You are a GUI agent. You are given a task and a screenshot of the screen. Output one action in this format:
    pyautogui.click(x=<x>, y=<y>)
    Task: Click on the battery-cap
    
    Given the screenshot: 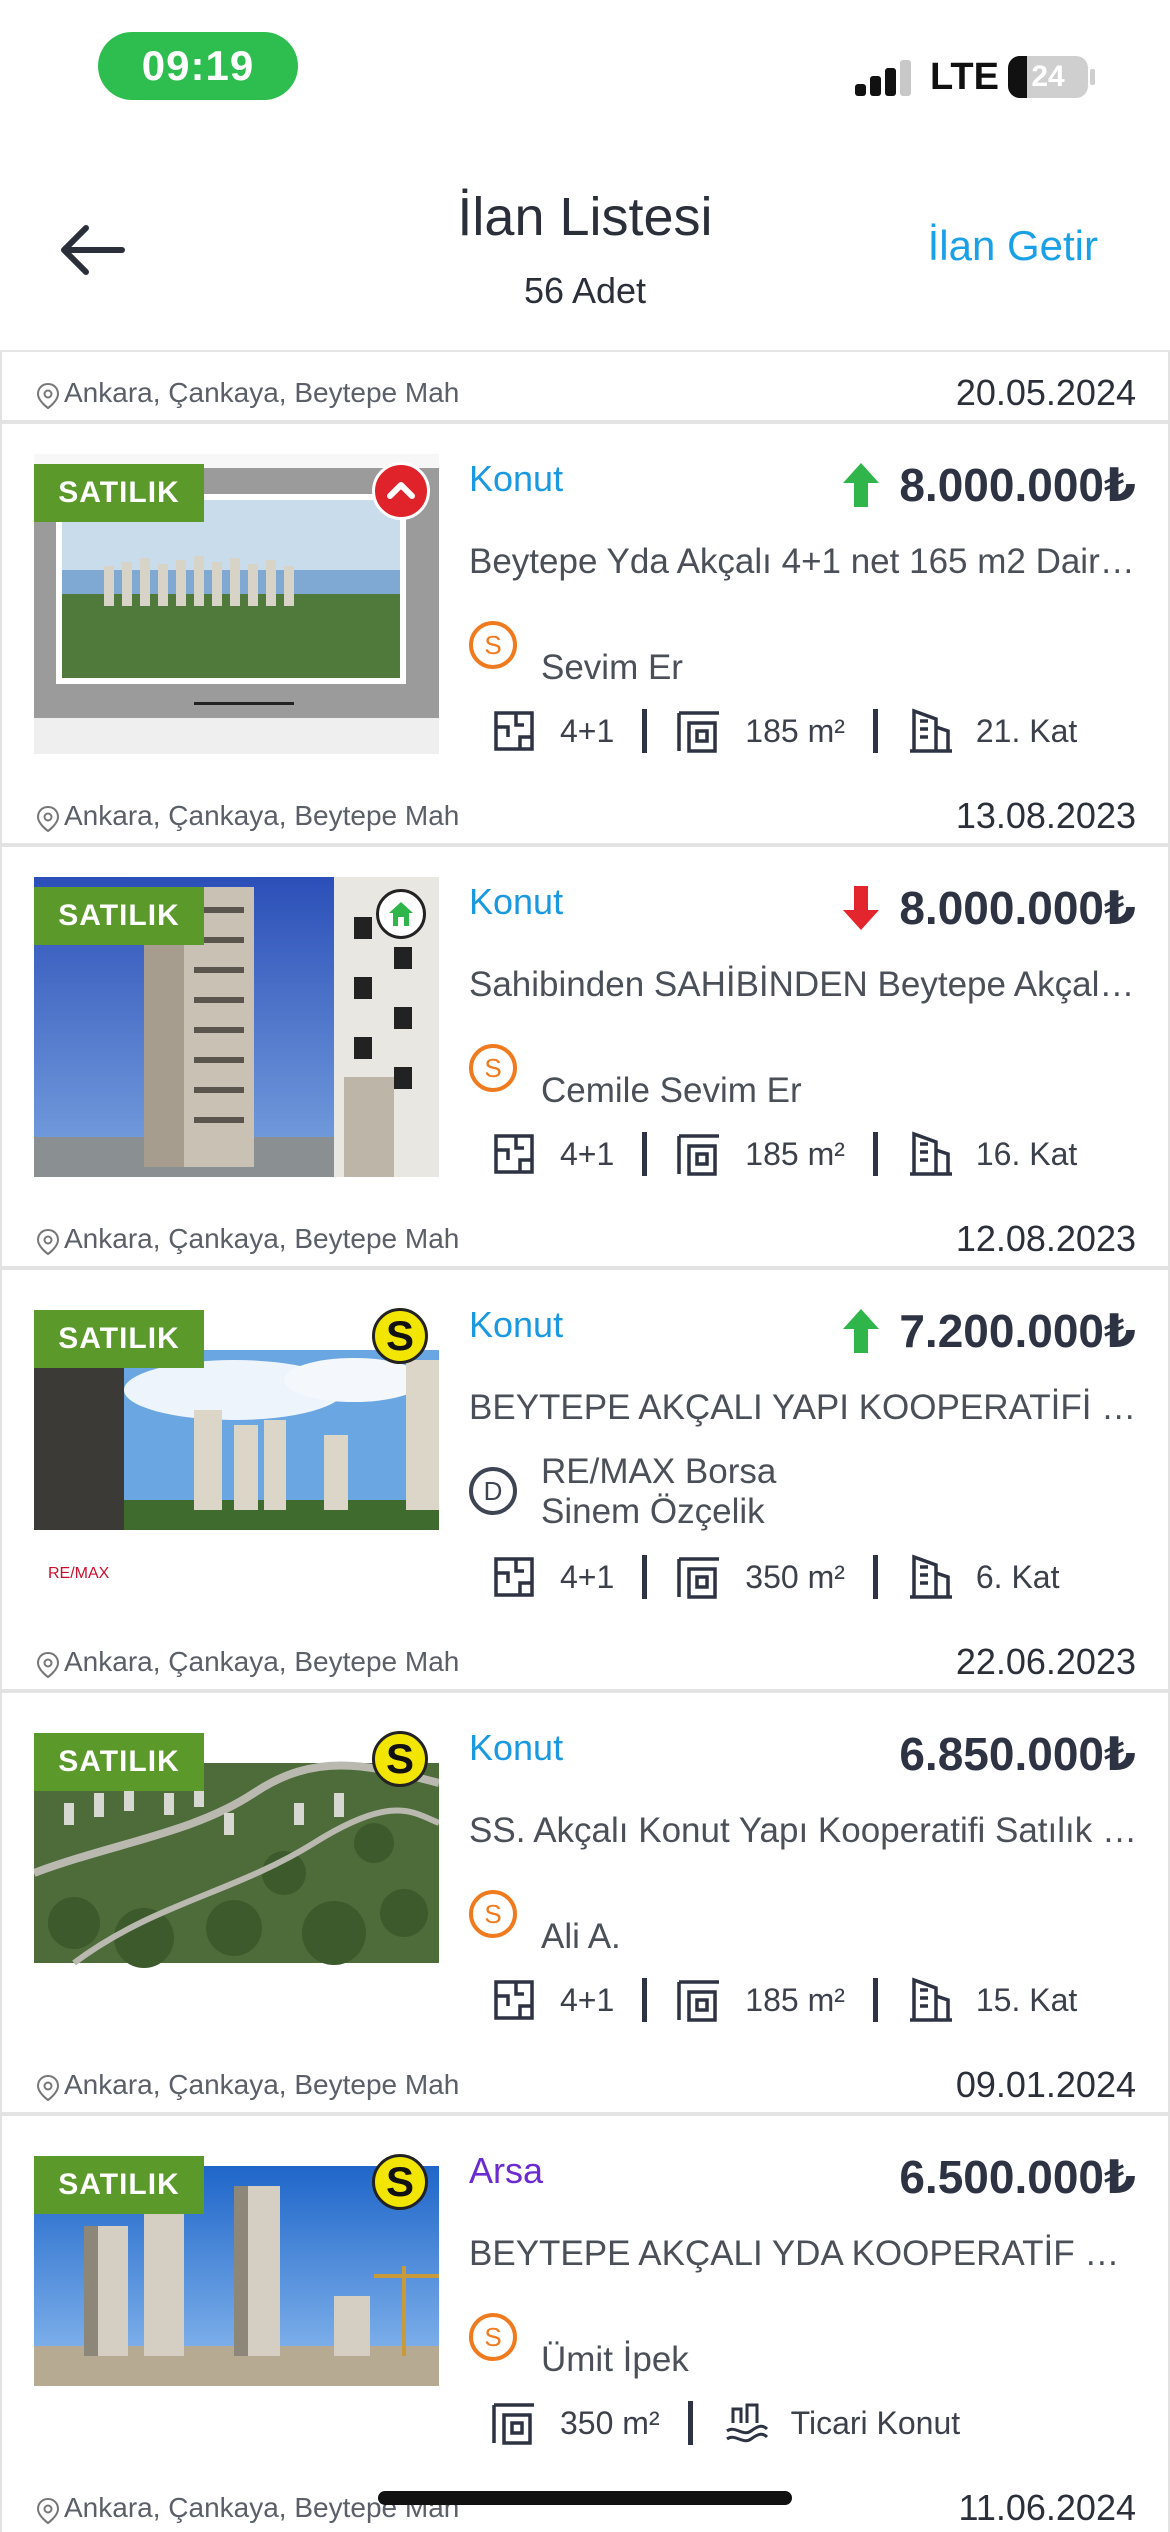 What is the action you would take?
    pyautogui.click(x=1092, y=77)
    